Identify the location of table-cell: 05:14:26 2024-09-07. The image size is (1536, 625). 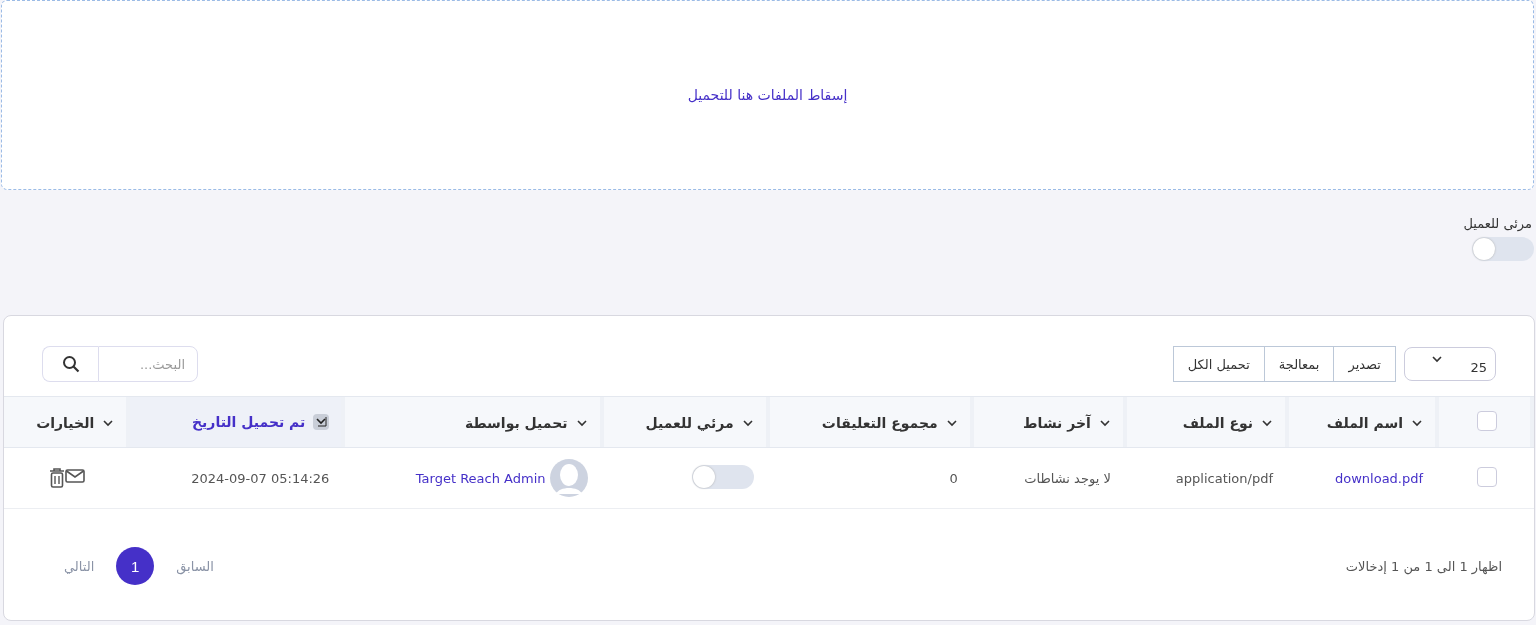
(260, 478).